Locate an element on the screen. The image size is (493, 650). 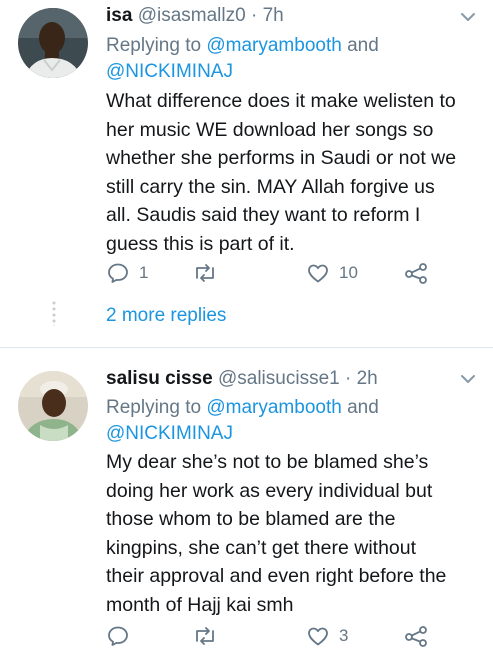
like-count: 10 is located at coordinates (348, 272).